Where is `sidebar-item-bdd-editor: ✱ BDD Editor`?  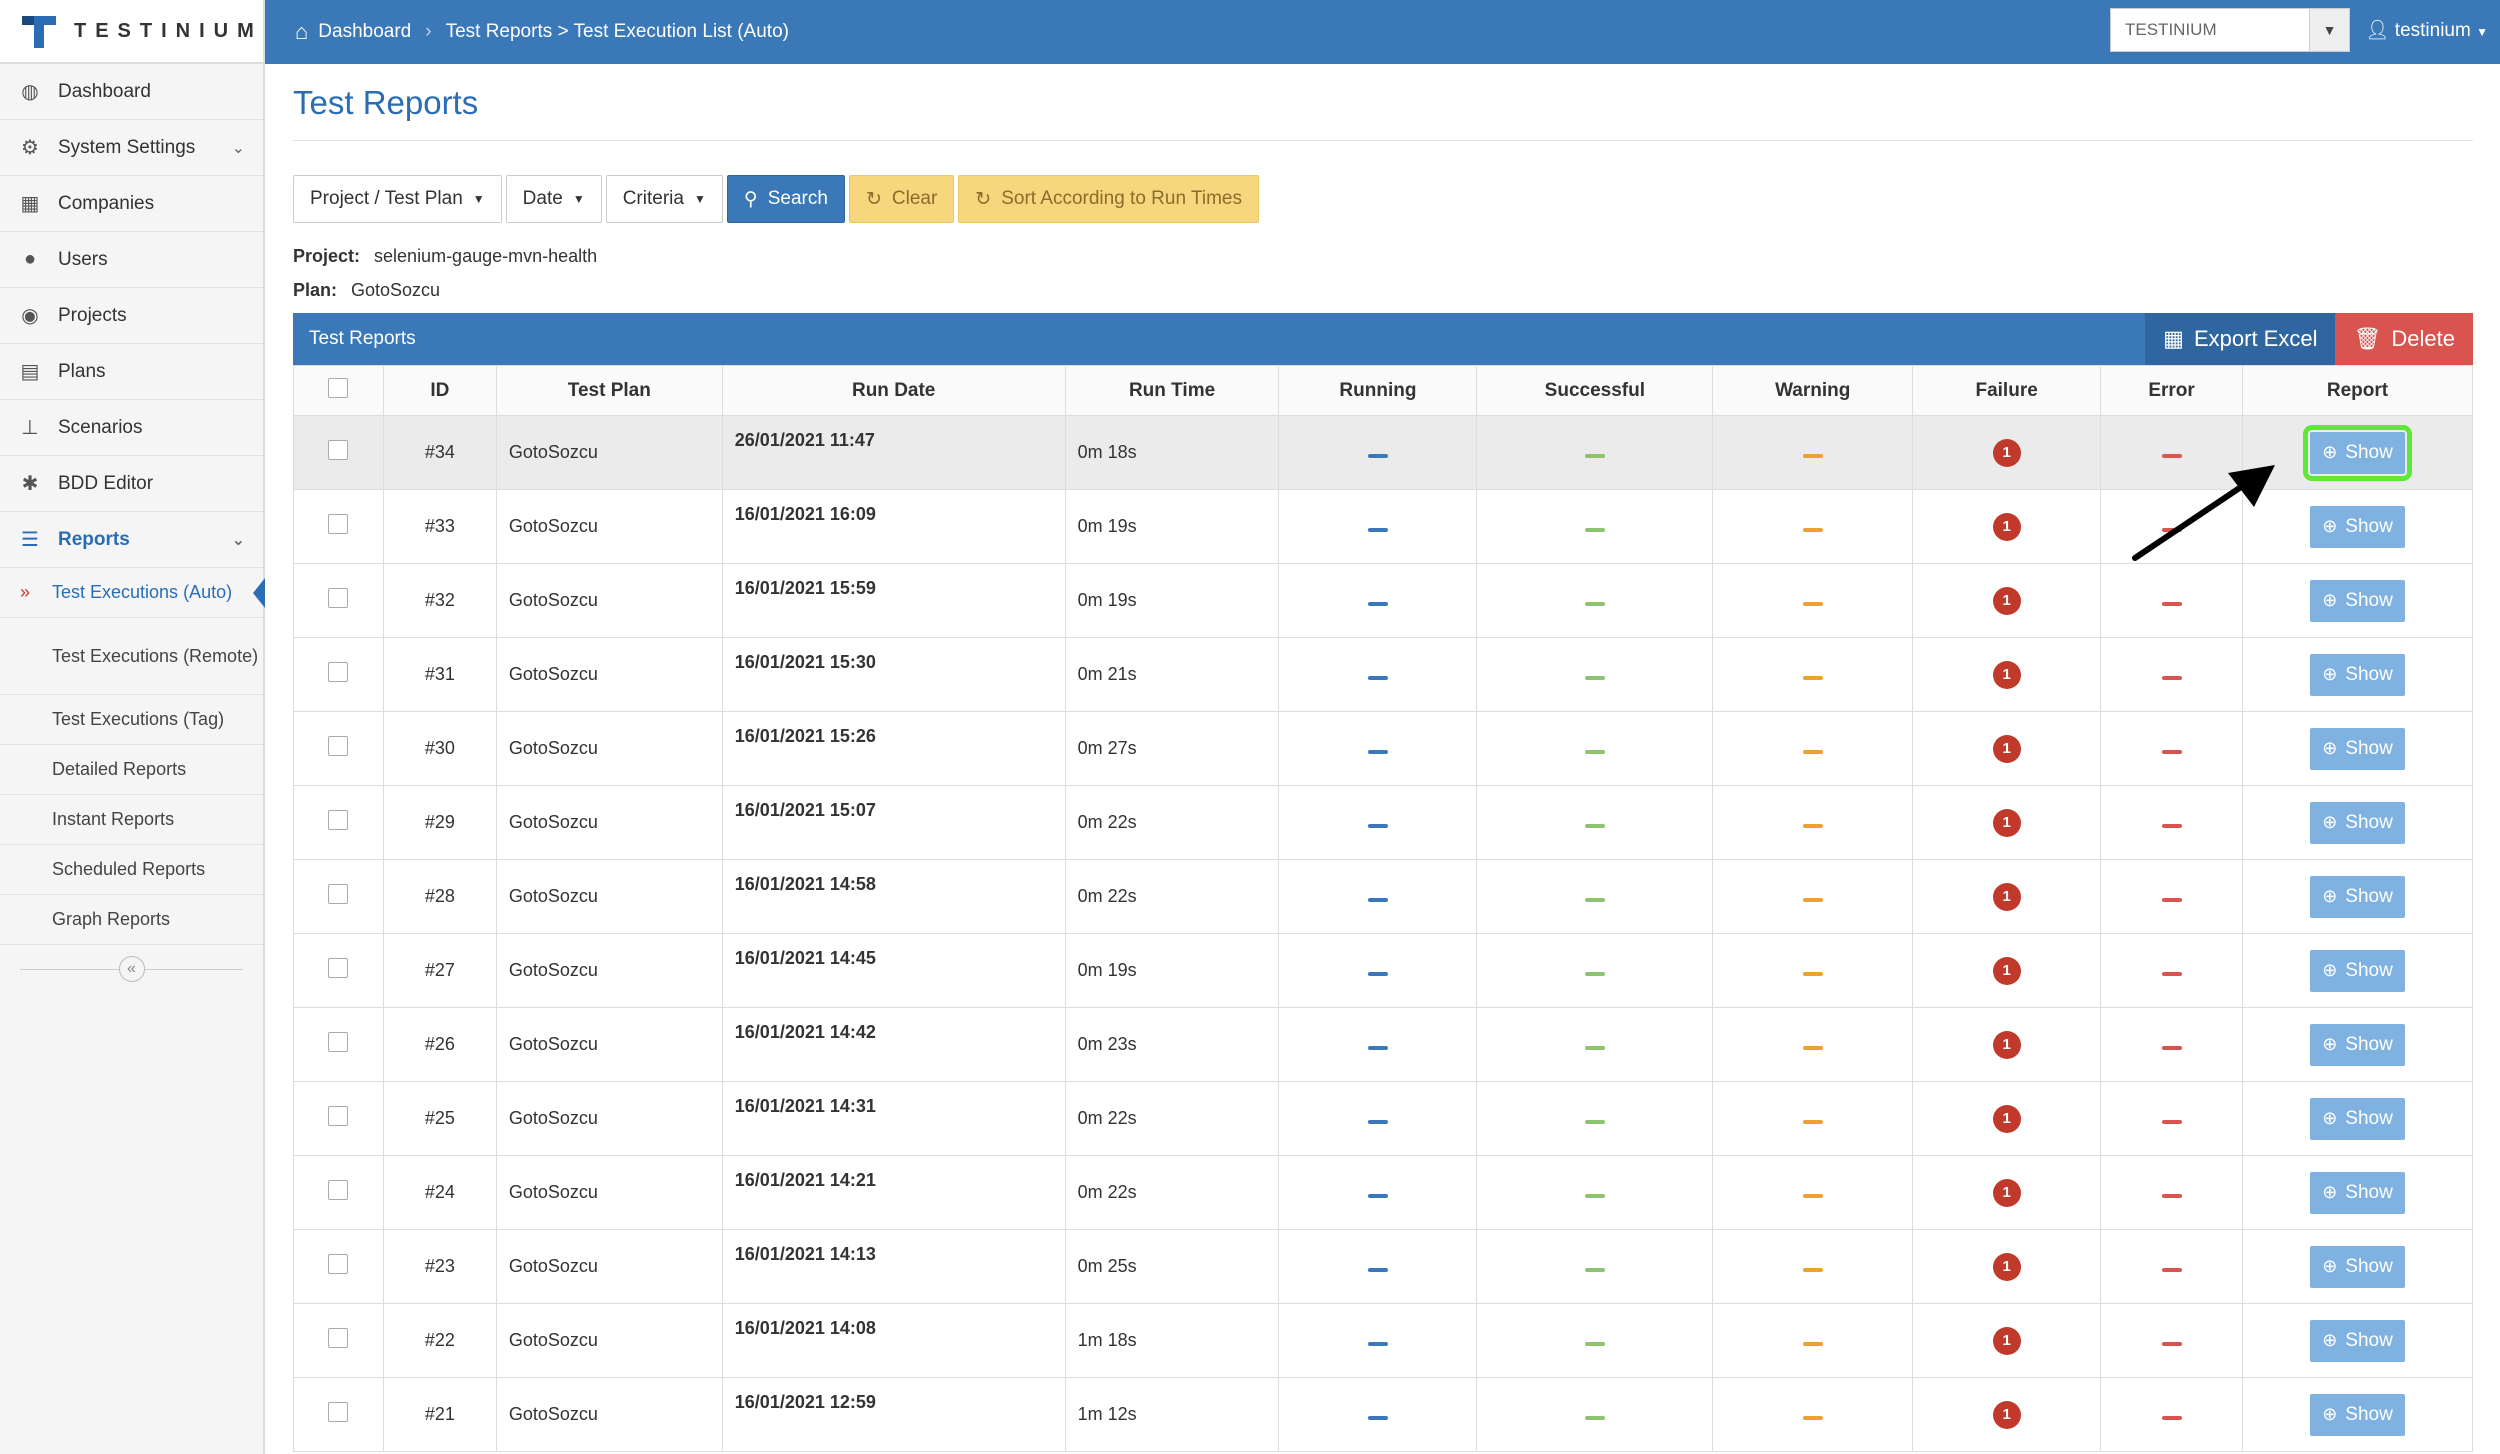
sidebar-item-bdd-editor: ✱ BDD Editor is located at coordinates (131, 484).